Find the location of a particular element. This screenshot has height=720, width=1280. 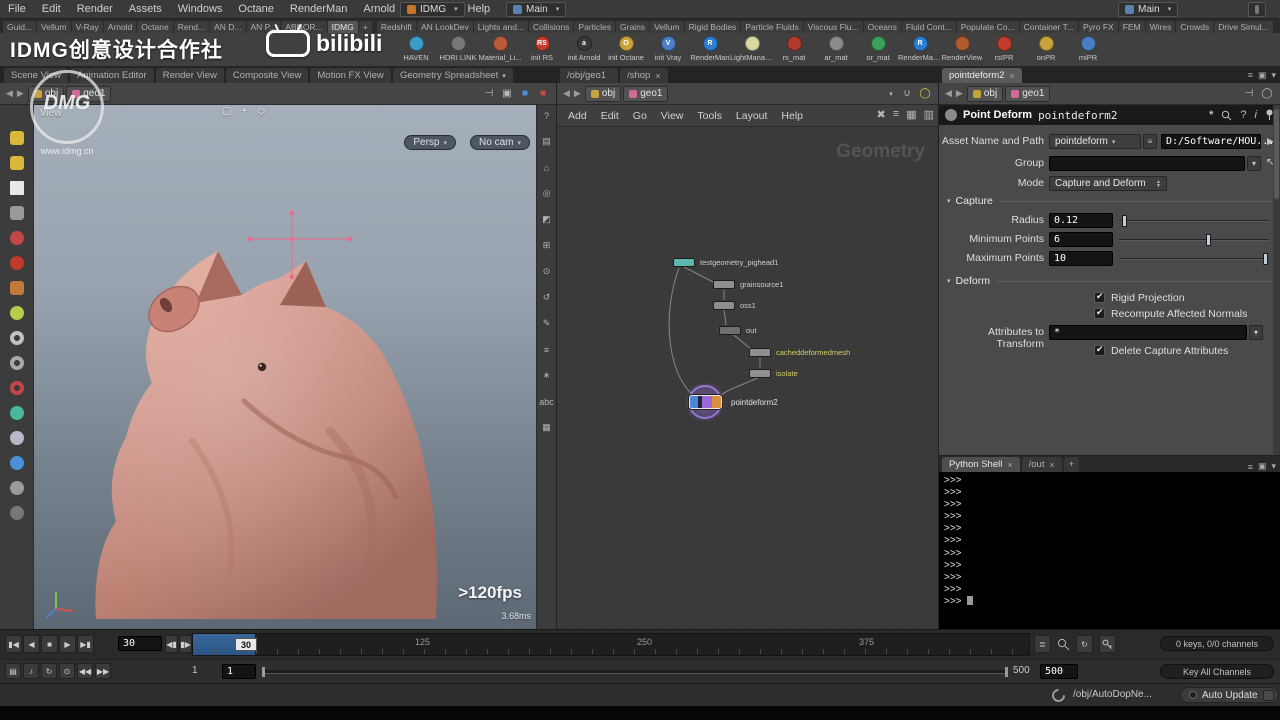

deform-section-header: Deform is located at coordinates (1109, 281).